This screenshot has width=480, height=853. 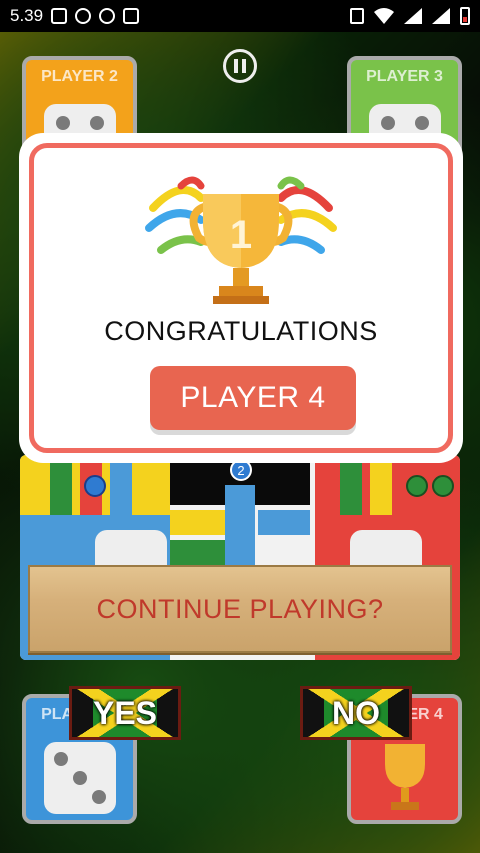 I want to click on chrome-notification-icon, so click(x=83, y=16).